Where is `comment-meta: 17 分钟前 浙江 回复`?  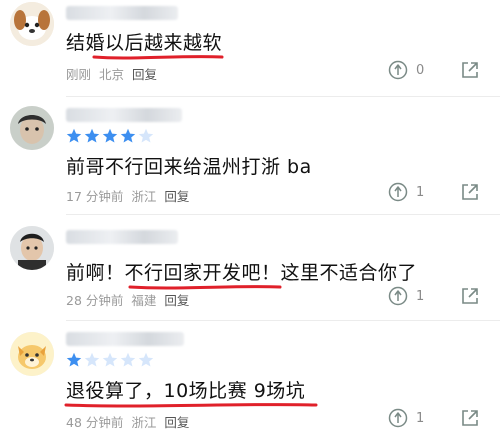 comment-meta: 17 分钟前 浙江 回复 is located at coordinates (127, 195).